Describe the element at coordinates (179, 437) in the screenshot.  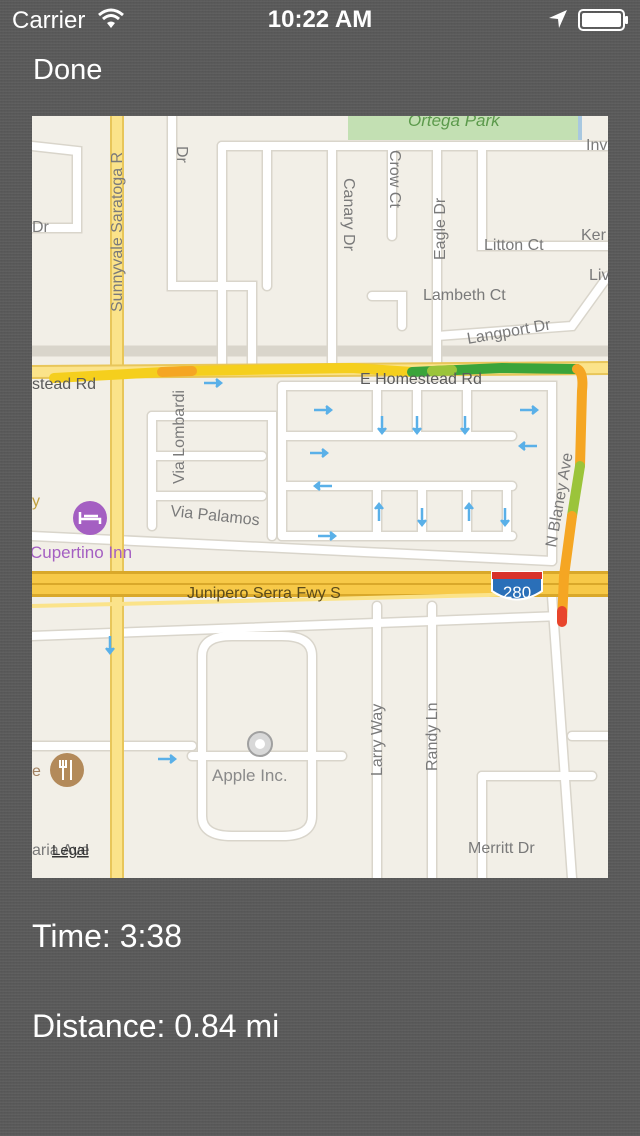
I see `label-via-lombardi: Via Lombardi` at that location.